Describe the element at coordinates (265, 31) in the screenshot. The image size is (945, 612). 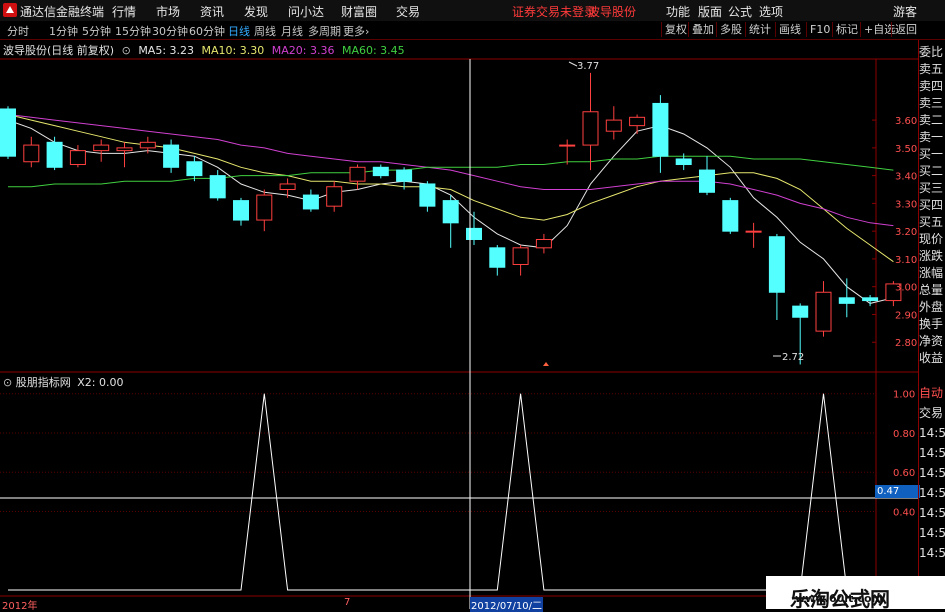
I see `period-weekly: 周线` at that location.